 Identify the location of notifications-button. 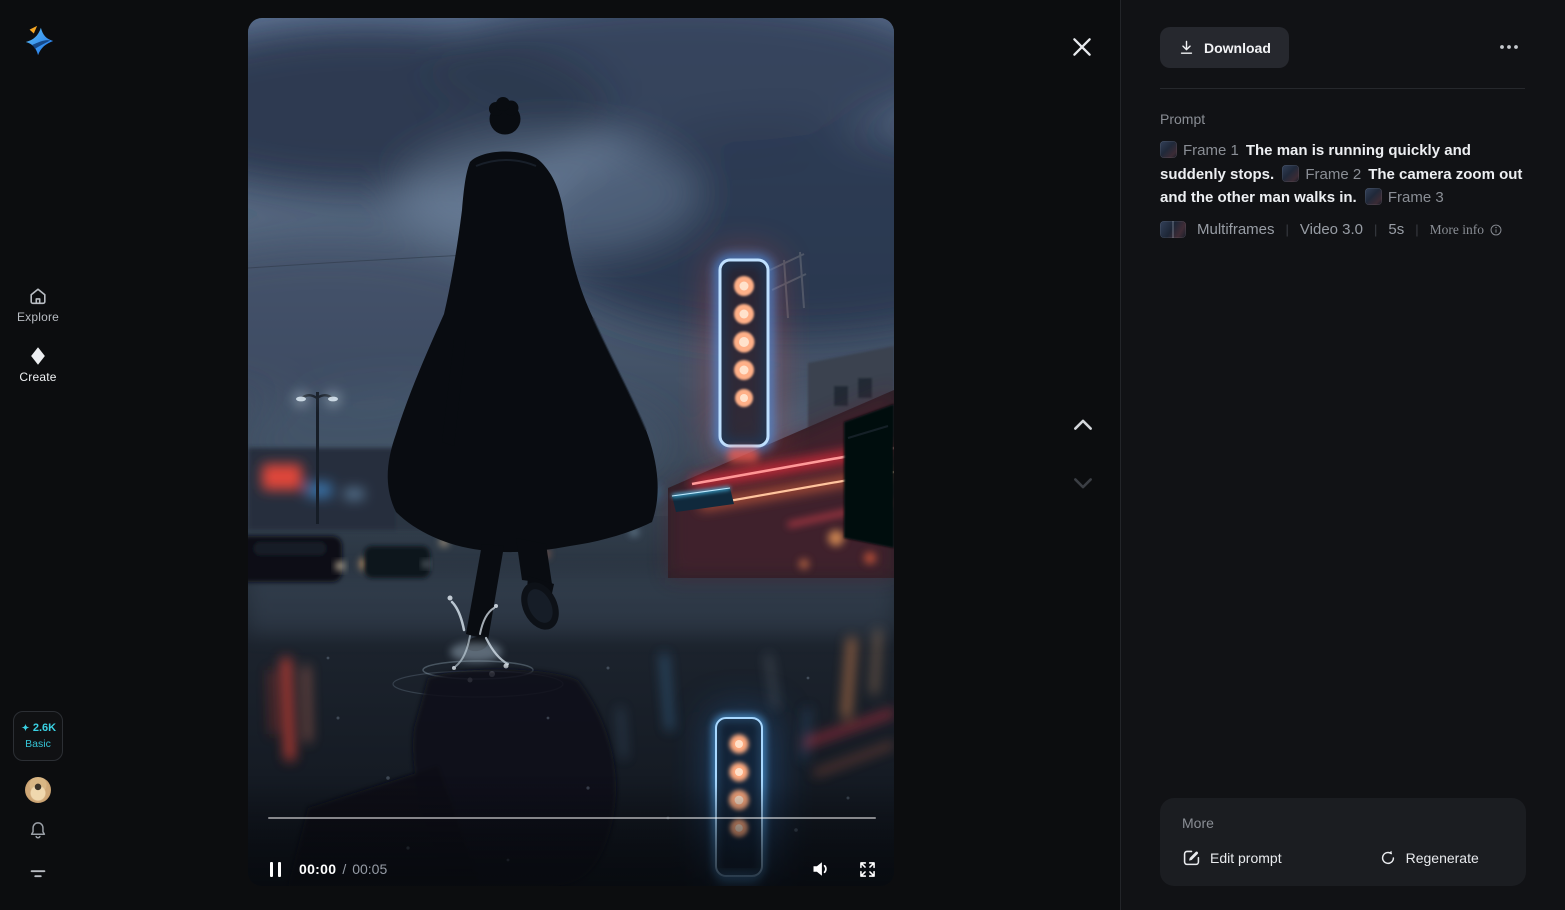
(38, 832).